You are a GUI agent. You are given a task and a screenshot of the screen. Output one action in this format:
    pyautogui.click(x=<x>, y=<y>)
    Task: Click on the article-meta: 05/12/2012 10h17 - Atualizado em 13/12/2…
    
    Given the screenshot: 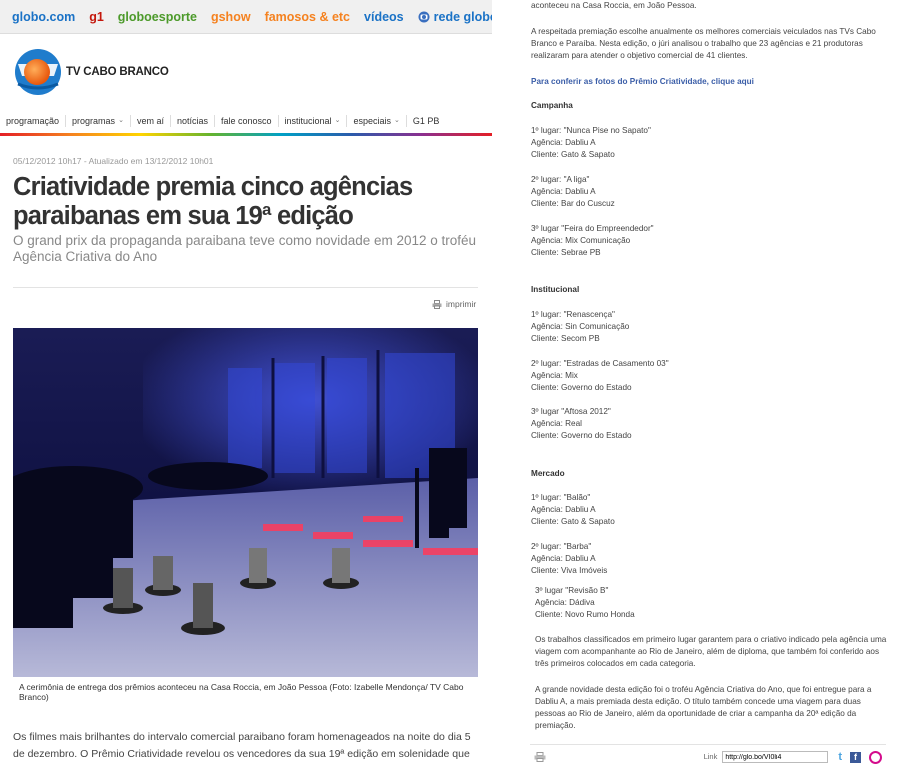 What is the action you would take?
    pyautogui.click(x=113, y=161)
    